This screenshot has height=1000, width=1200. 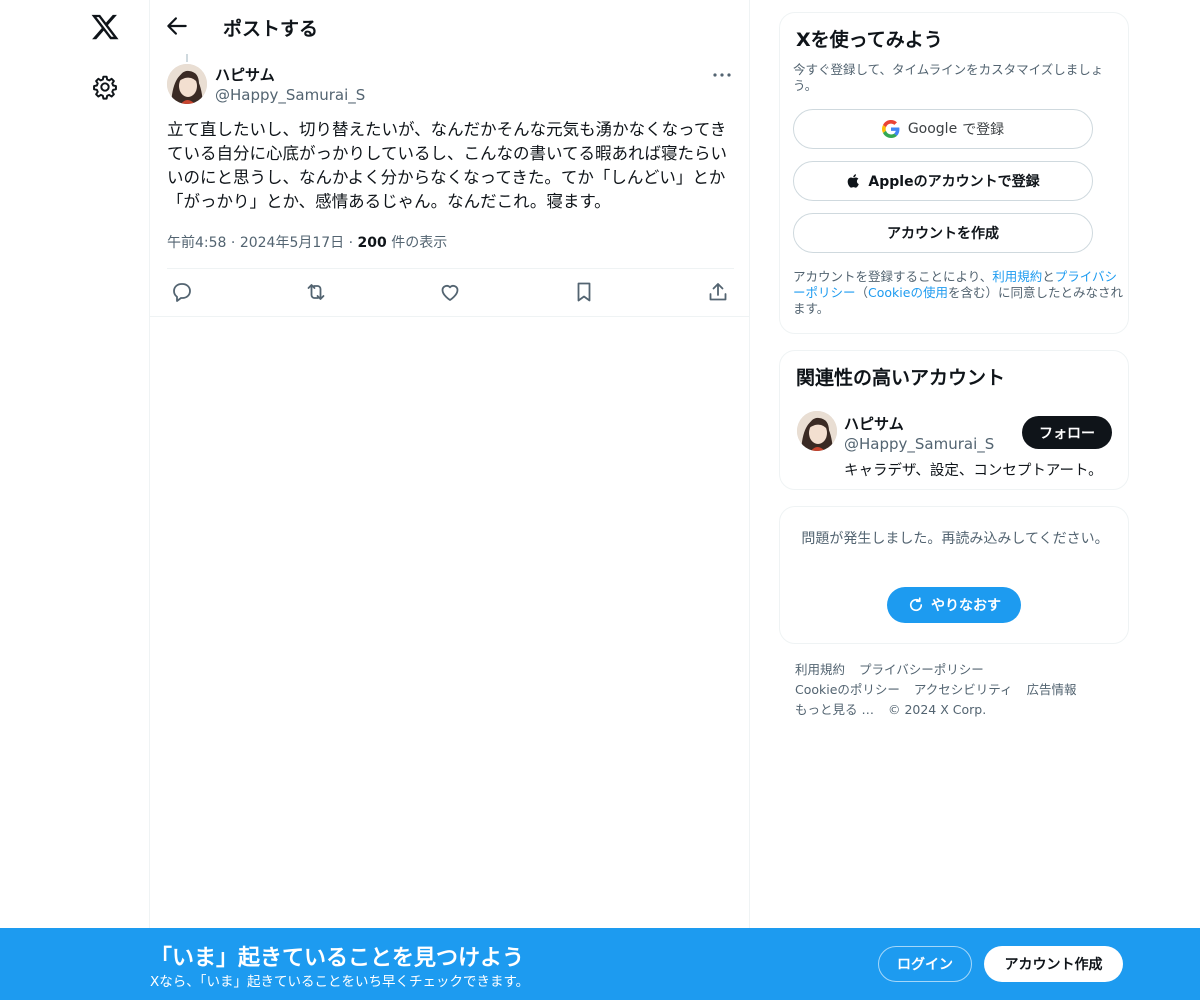 I want to click on footer-link-accessibility: アクセシビリティ, so click(x=963, y=689).